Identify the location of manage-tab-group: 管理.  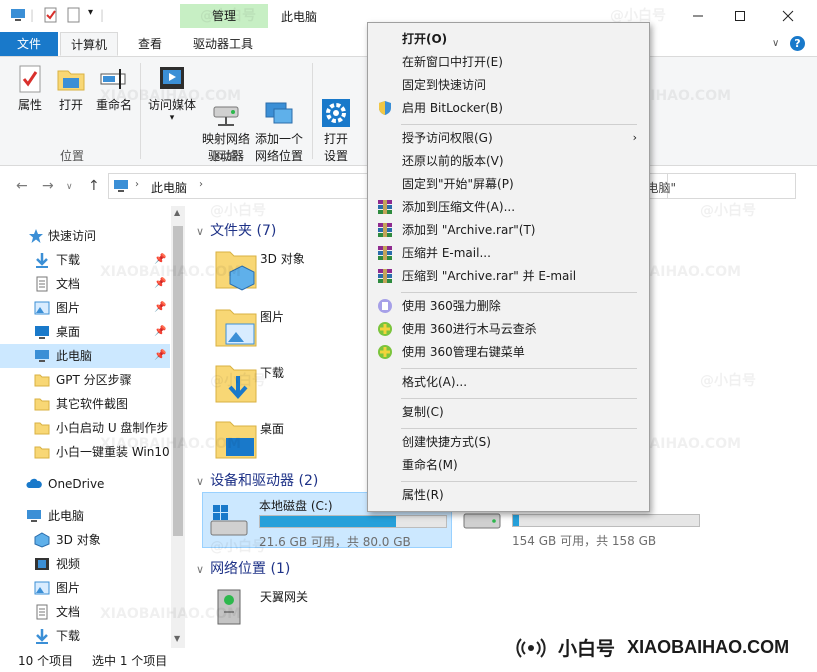
(224, 16).